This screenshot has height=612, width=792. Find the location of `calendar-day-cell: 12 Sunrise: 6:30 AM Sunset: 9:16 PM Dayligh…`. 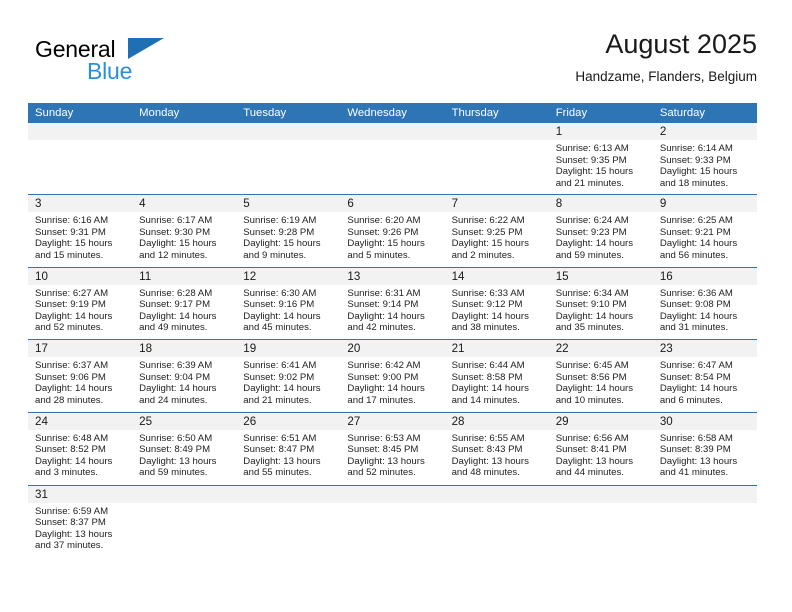

calendar-day-cell: 12 Sunrise: 6:30 AM Sunset: 9:16 PM Dayligh… is located at coordinates (288, 303).